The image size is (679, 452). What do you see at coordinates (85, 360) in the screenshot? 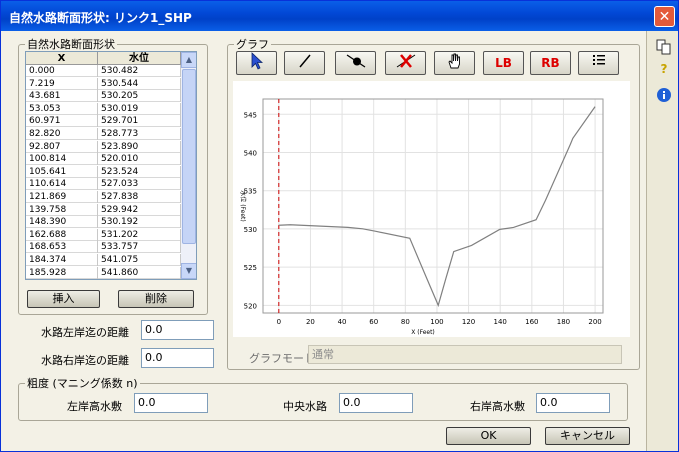
I see `right-distance-label: 水路右岸迄の距離` at bounding box center [85, 360].